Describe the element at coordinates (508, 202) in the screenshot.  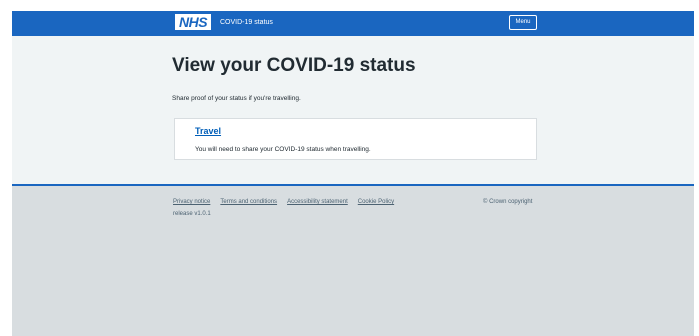
I see `crown-copyright: © Crown copyright` at that location.